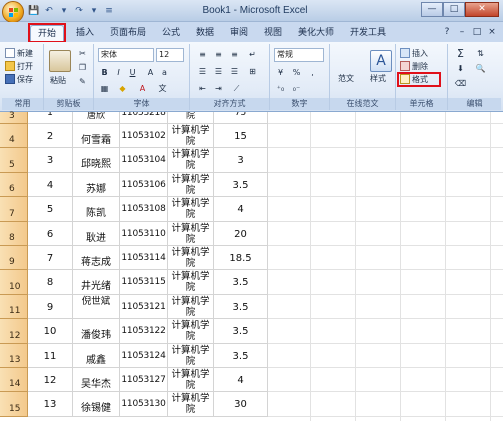  What do you see at coordinates (96, 118) in the screenshot?
I see `cell-name: 唐欣` at bounding box center [96, 118].